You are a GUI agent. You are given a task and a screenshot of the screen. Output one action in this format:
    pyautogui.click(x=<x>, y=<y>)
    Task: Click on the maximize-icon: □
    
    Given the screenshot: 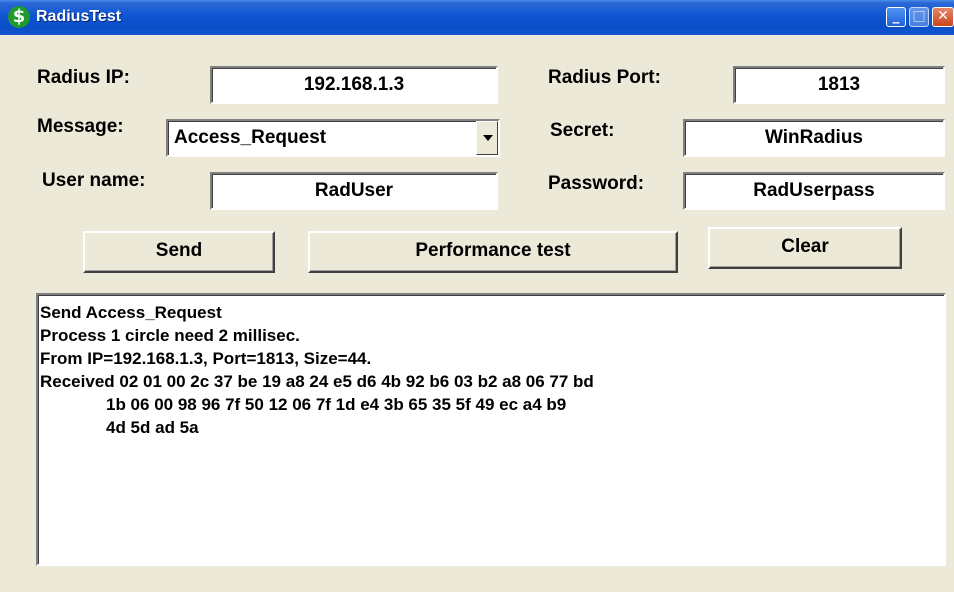 What is the action you would take?
    pyautogui.click(x=919, y=17)
    